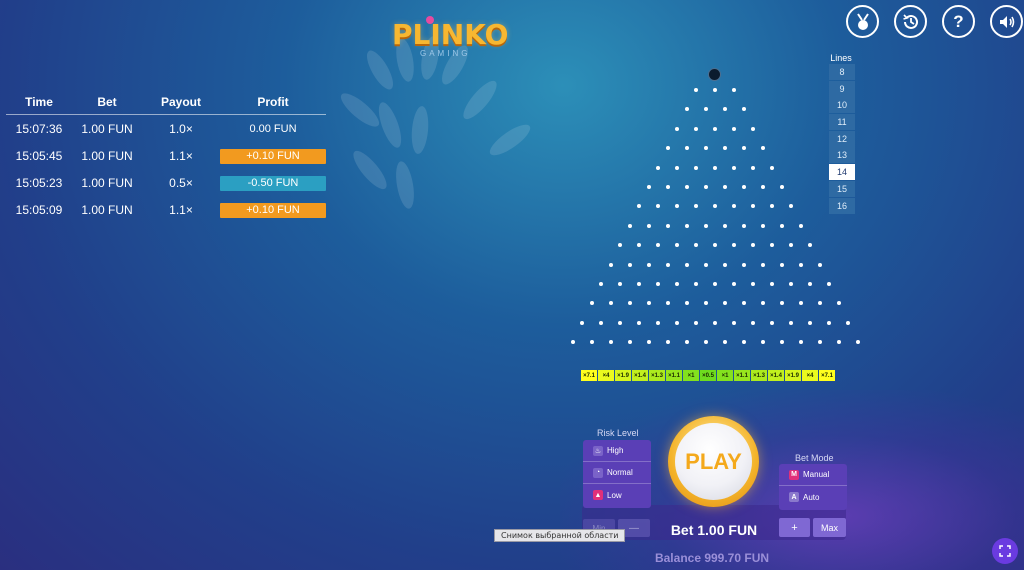  What do you see at coordinates (181, 155) in the screenshot?
I see `cell-payout: 1.1×` at bounding box center [181, 155].